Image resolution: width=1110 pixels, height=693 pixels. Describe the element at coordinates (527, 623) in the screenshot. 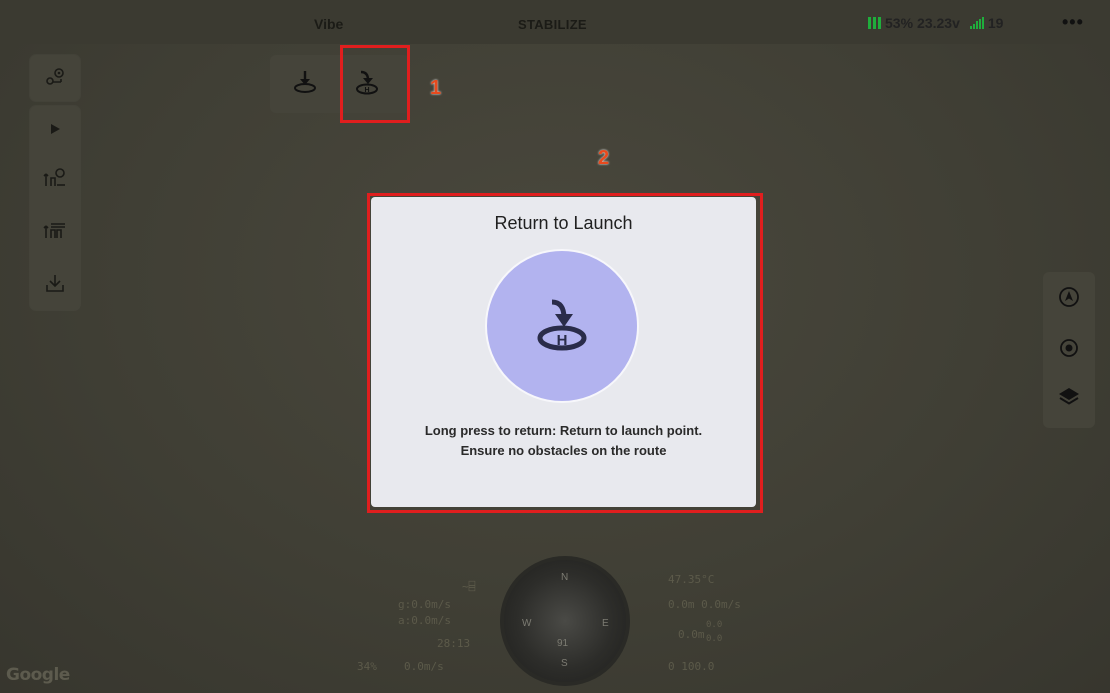

I see `compass-west: W` at that location.